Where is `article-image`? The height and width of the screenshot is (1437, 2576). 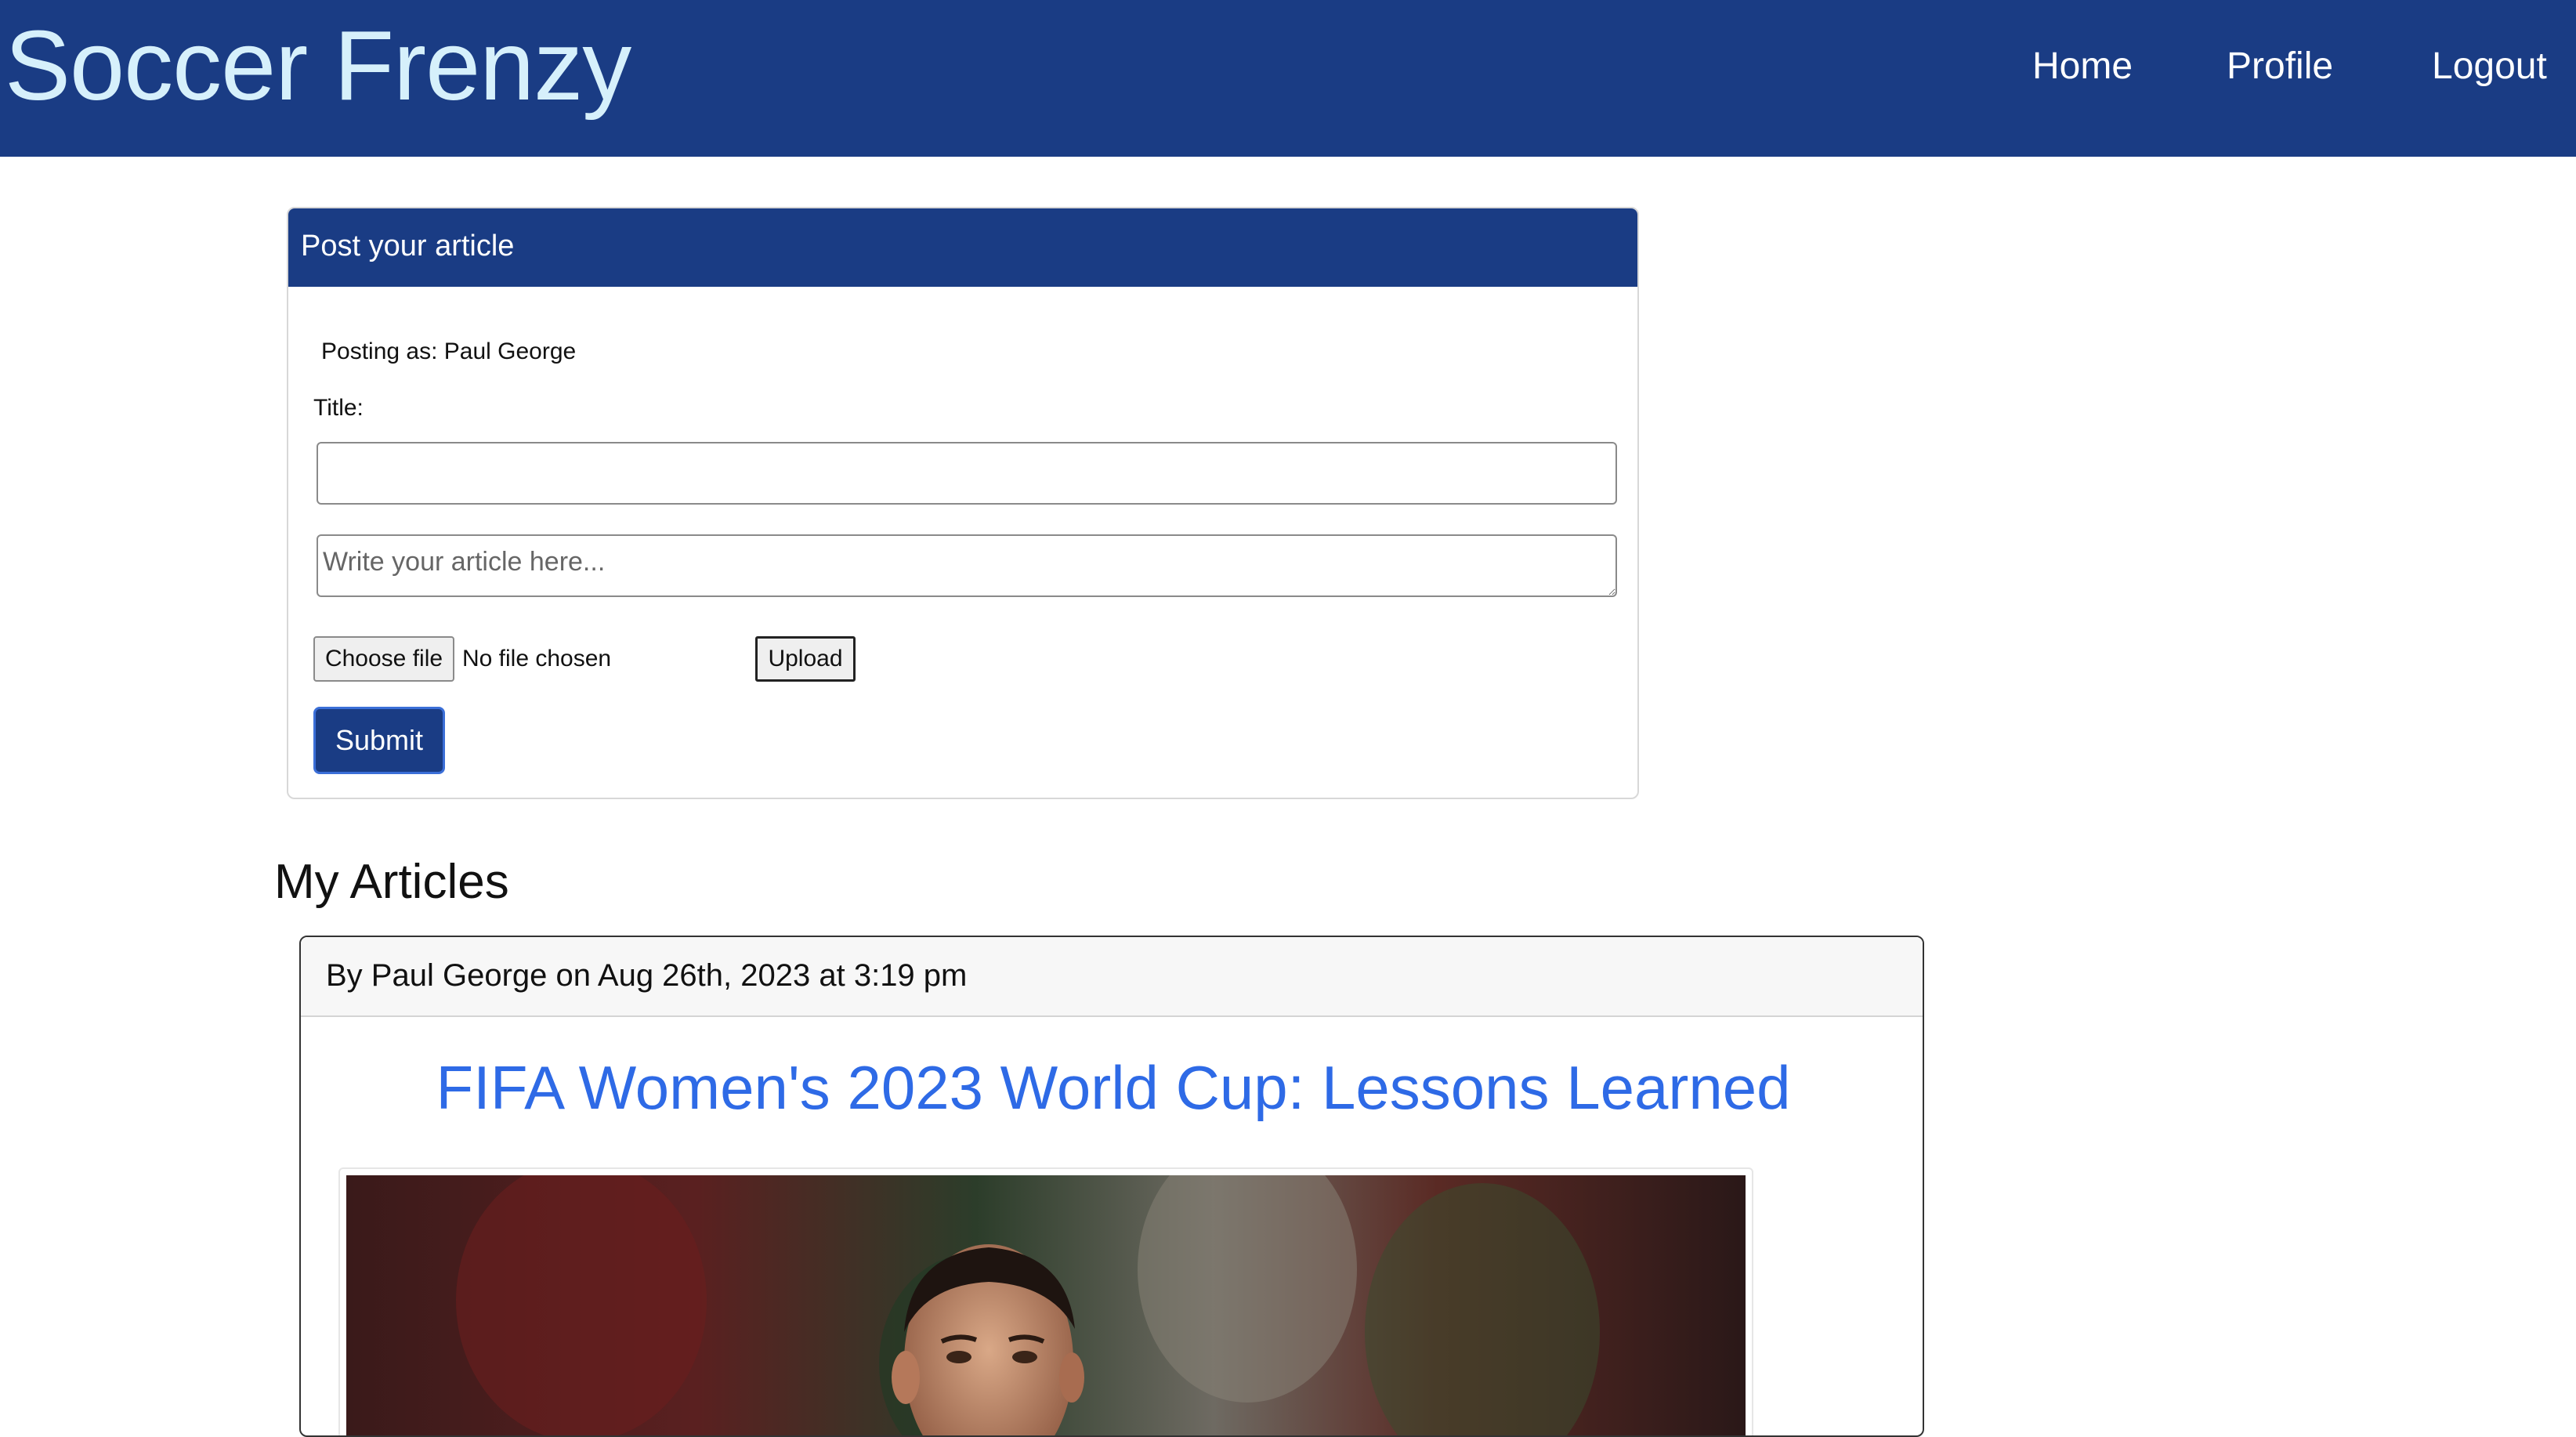
article-image is located at coordinates (1046, 1305).